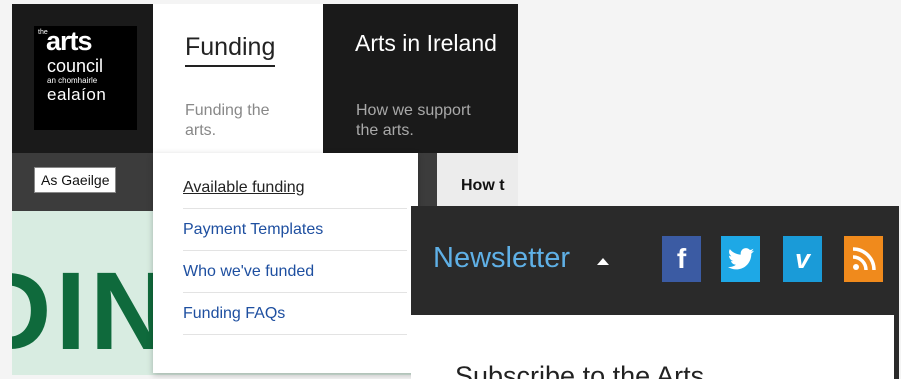  What do you see at coordinates (483, 185) in the screenshot?
I see `howto-tab-label: How t` at bounding box center [483, 185].